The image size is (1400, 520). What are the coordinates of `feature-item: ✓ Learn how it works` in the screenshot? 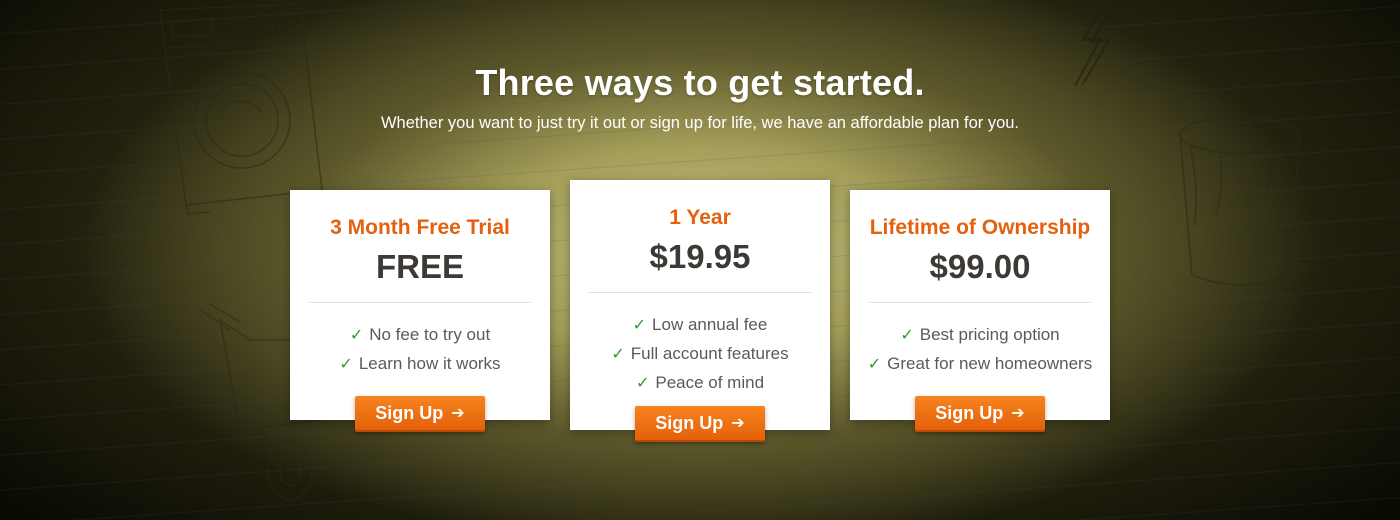 It's located at (420, 363).